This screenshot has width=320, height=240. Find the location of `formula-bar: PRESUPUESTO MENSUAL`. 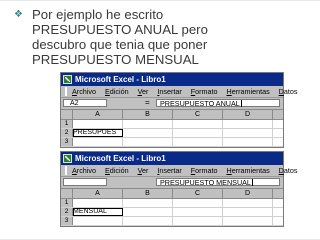

formula-bar: PRESUPUESTO MENSUAL is located at coordinates (172, 183).